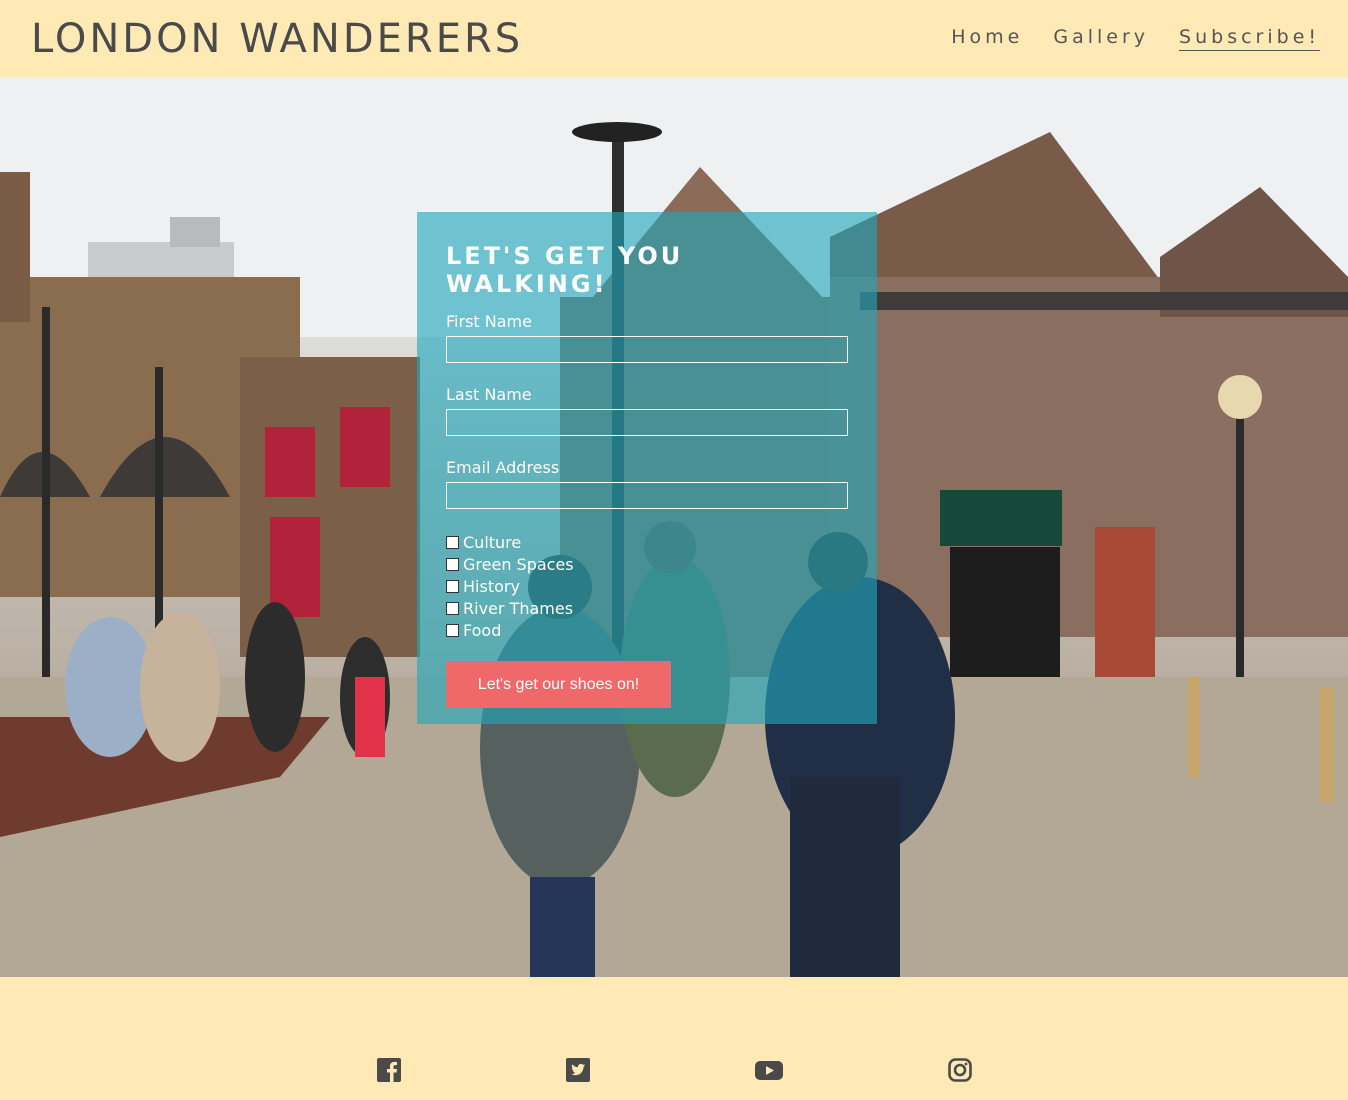  I want to click on interest-food: Food, so click(647, 630).